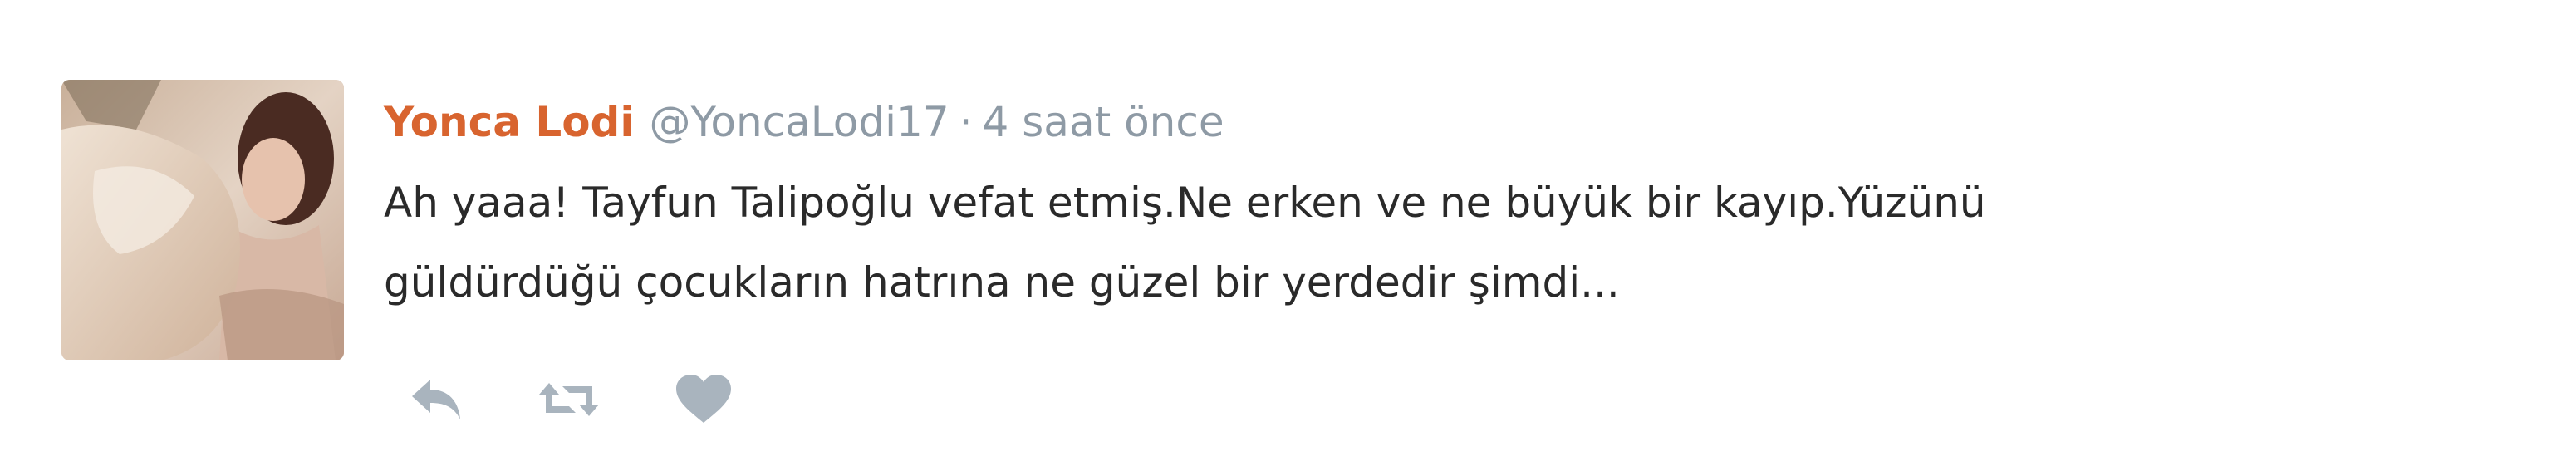  I want to click on tweet-timestamp: 4 saat önce, so click(1103, 122).